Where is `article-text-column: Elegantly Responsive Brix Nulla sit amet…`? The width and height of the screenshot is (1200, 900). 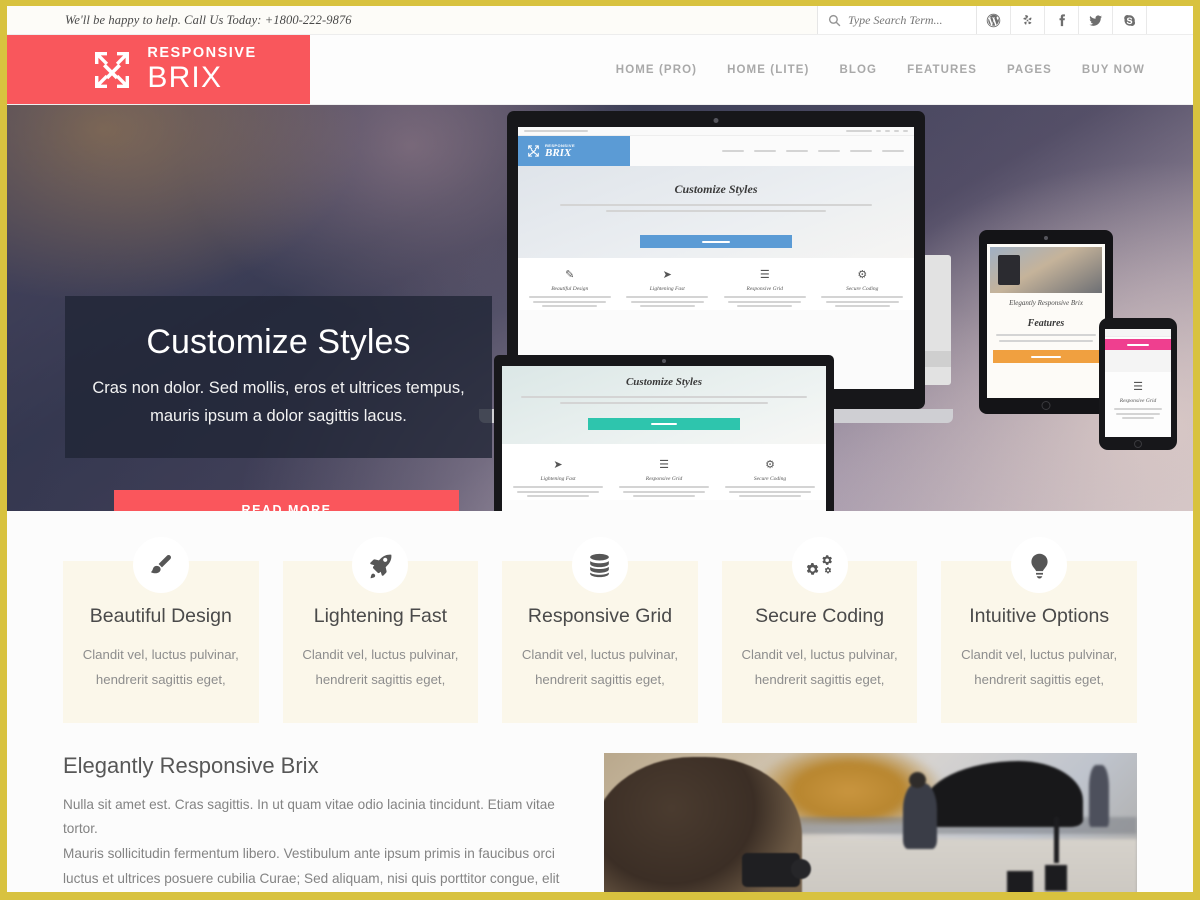
article-text-column: Elegantly Responsive Brix Nulla sit amet… is located at coordinates (315, 822).